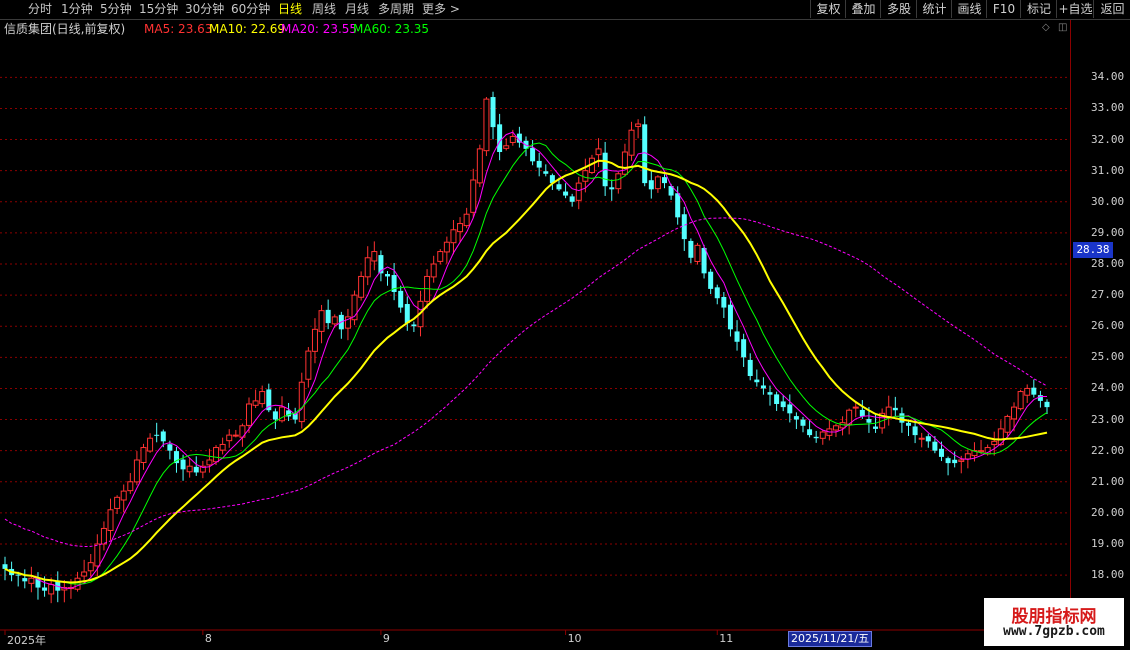 The width and height of the screenshot is (1130, 650). Describe the element at coordinates (1108, 512) in the screenshot. I see `y-tick-label: 20.00` at that location.